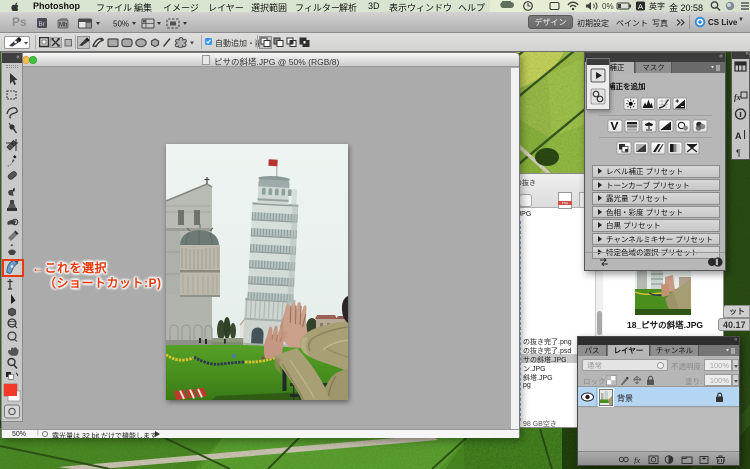 This screenshot has width=750, height=469. I want to click on svg-text: Mb, so click(63, 26).